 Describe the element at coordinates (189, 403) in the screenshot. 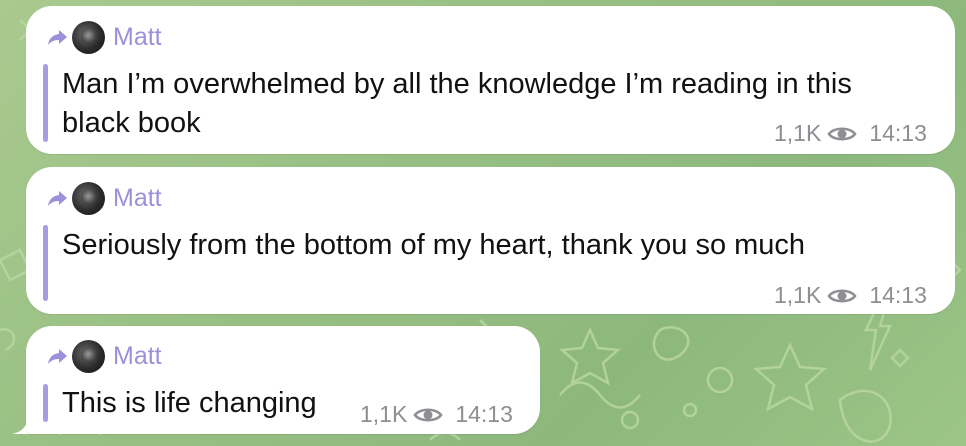

I see `message-text: This is life changing` at that location.